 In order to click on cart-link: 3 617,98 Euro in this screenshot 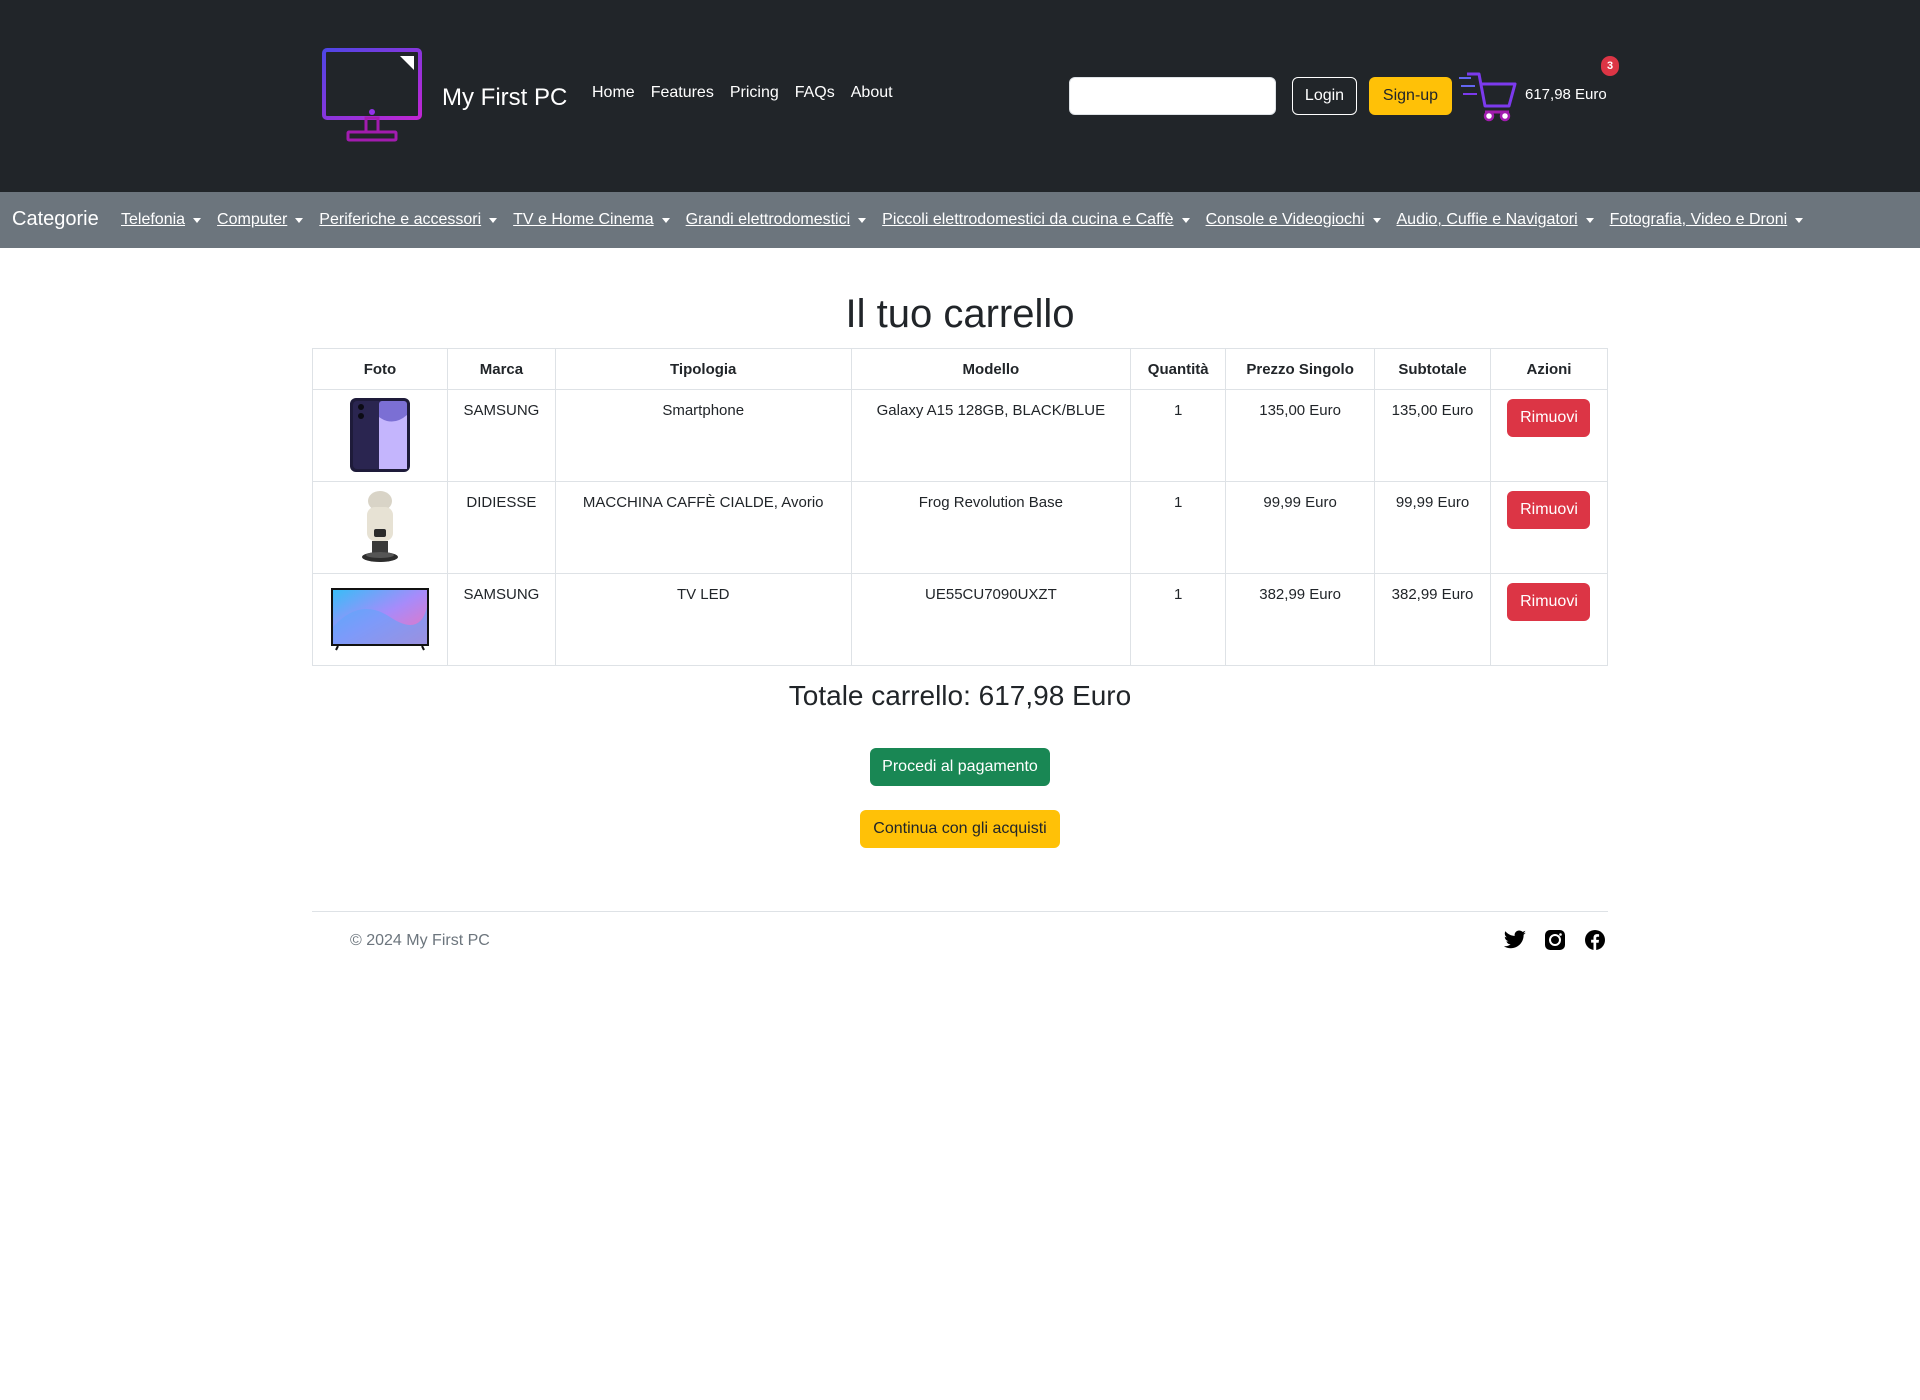, I will do `click(1539, 91)`.